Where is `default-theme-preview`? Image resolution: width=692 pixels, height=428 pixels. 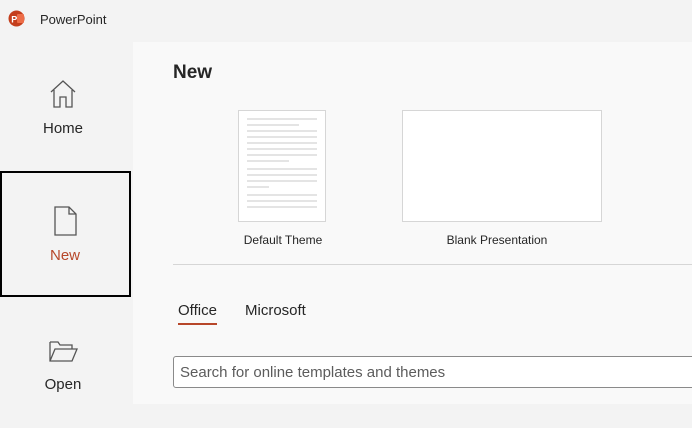 default-theme-preview is located at coordinates (282, 163).